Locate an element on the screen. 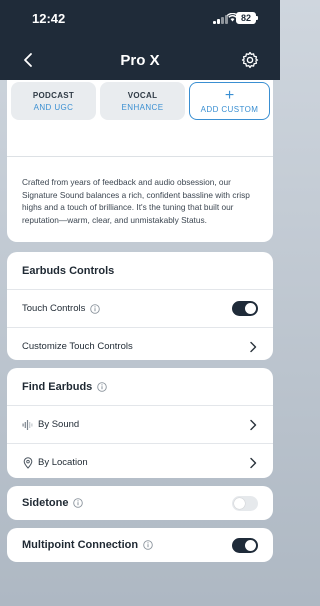 The image size is (320, 606). by-location-label: By Location is located at coordinates (63, 462).